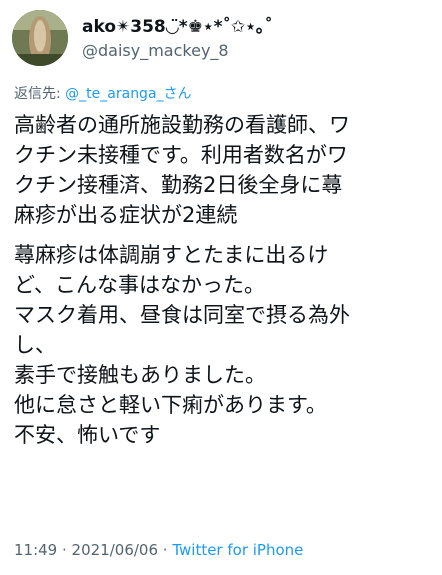 This screenshot has height=575, width=442. I want to click on user-names: ako✴︎358◡̈*♚⋆*˚✩⋆｡˚ @daisy_mackey_8, so click(177, 39).